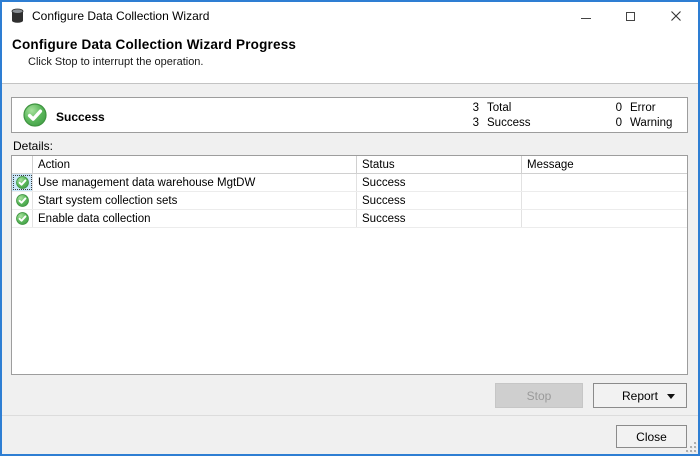  Describe the element at coordinates (499, 108) in the screenshot. I see `stat-total-label: Total` at that location.